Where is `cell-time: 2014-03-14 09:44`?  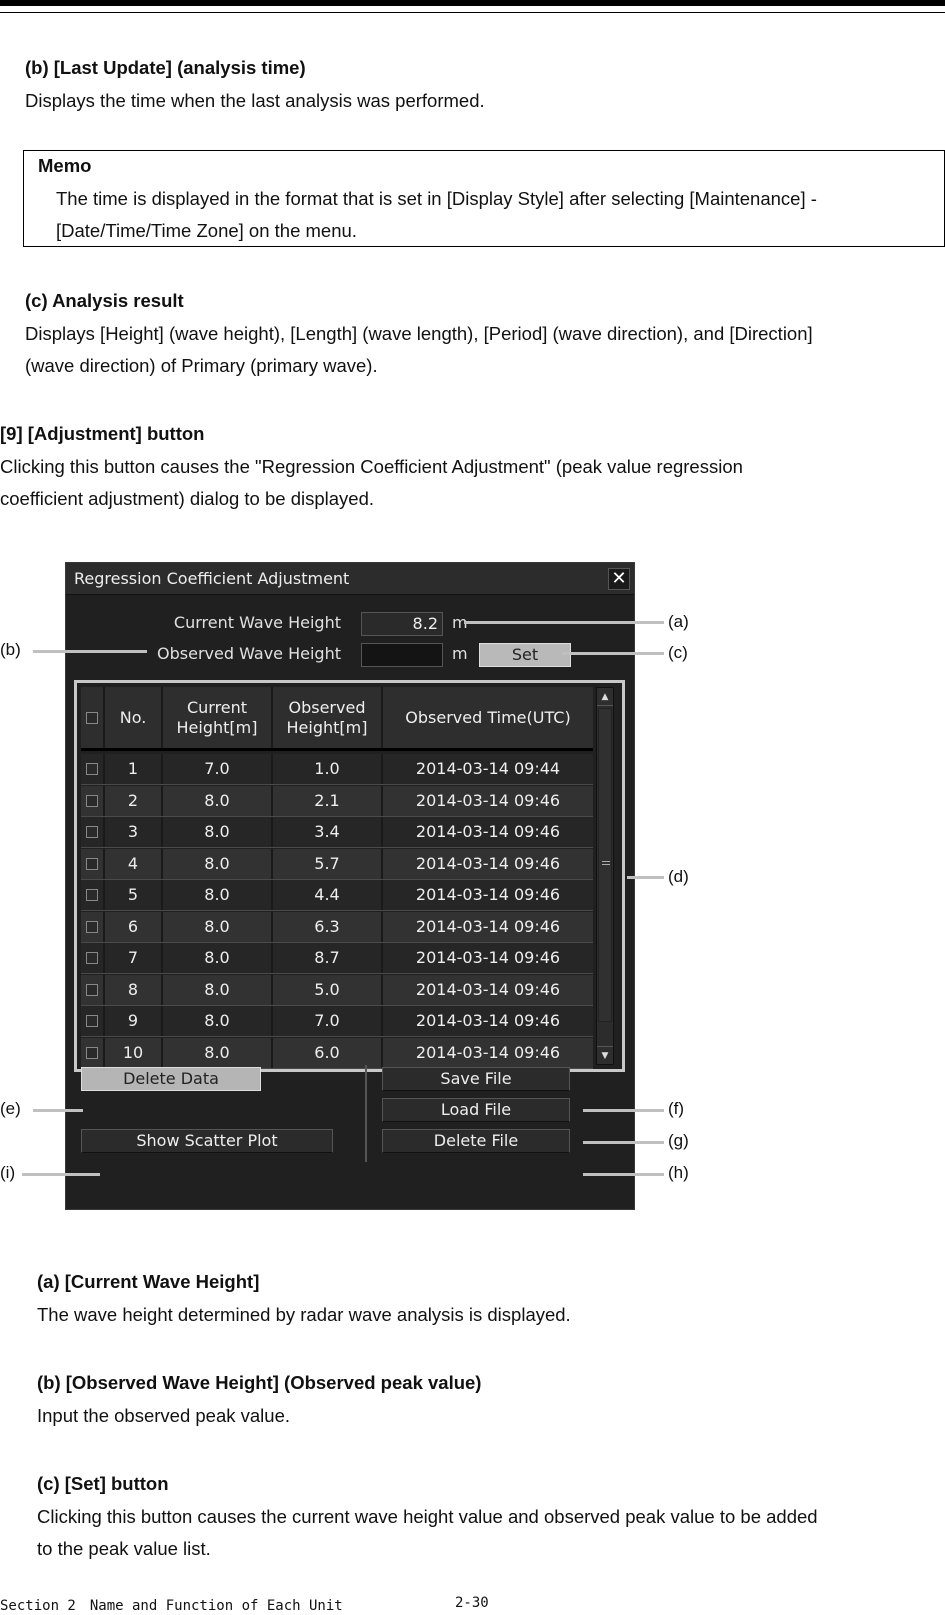
cell-time: 2014-03-14 09:44 is located at coordinates (488, 768).